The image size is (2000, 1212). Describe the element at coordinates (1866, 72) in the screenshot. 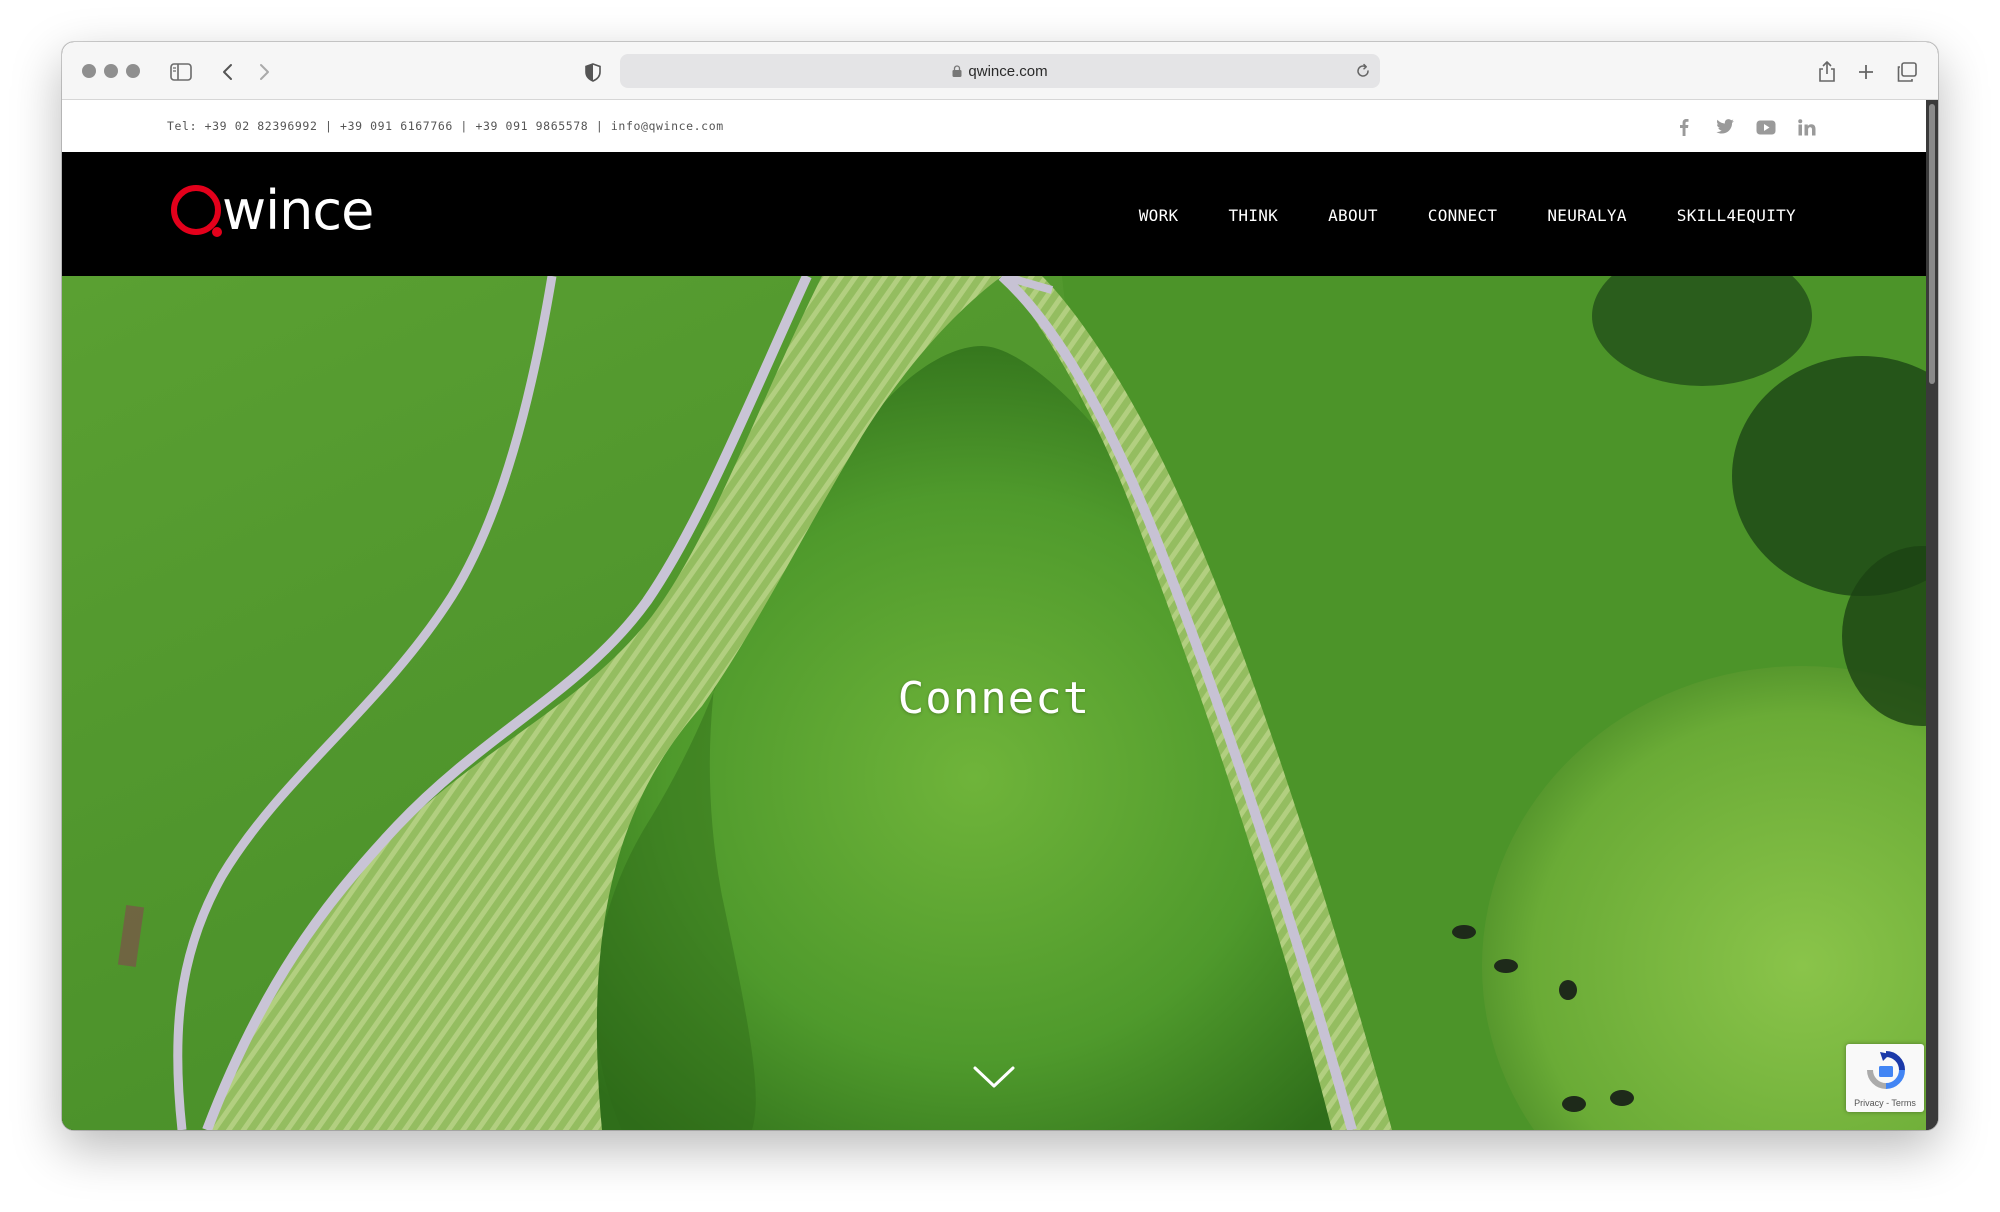

I see `plus-icon` at that location.